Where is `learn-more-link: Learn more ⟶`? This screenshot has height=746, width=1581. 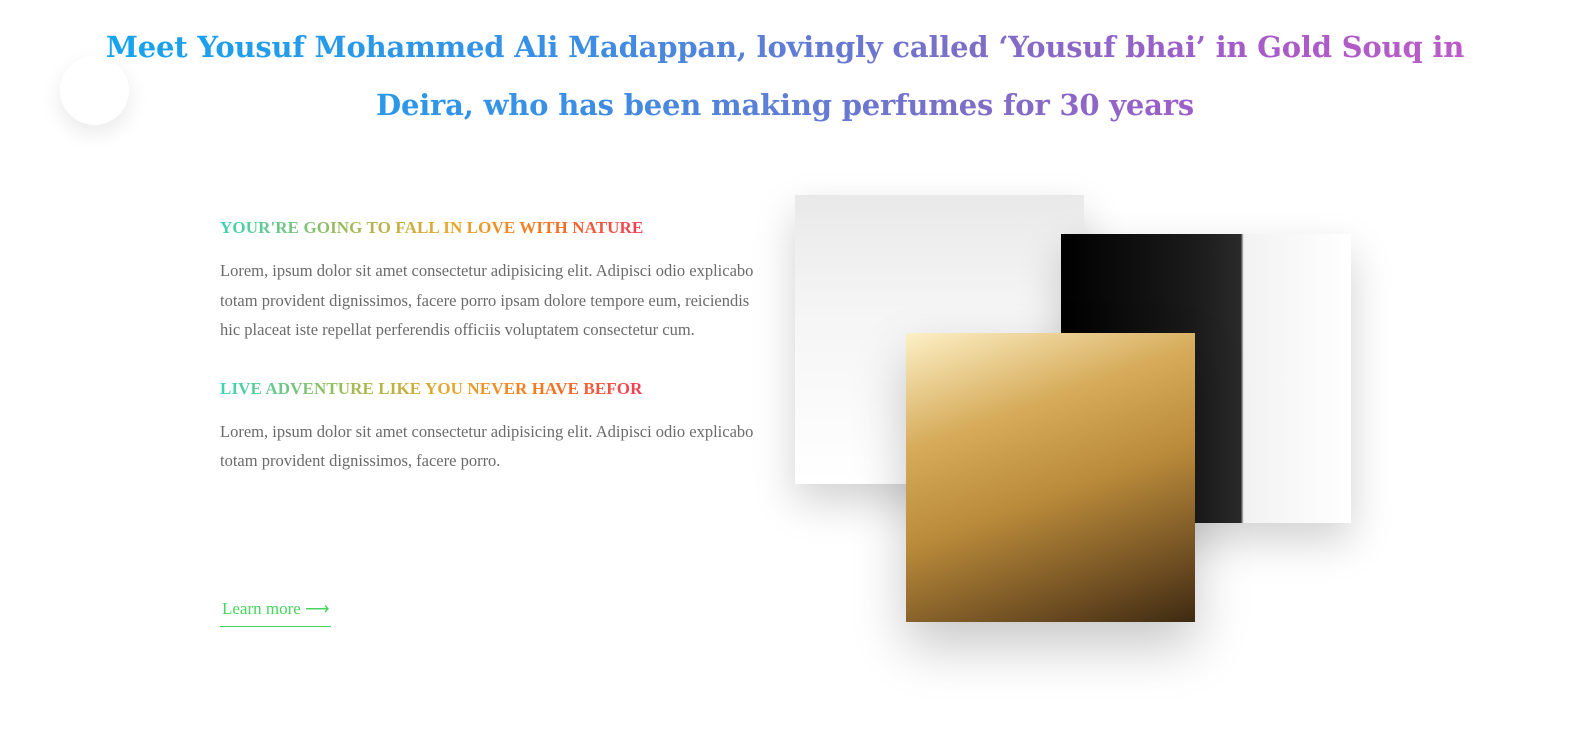 learn-more-link: Learn more ⟶ is located at coordinates (276, 611).